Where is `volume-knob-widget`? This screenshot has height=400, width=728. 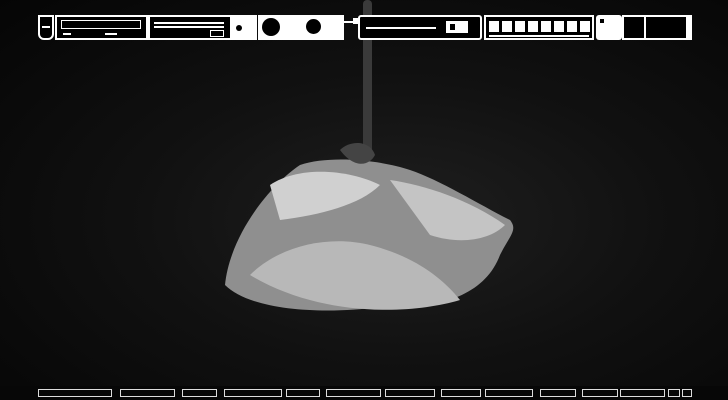 volume-knob-widget is located at coordinates (314, 27).